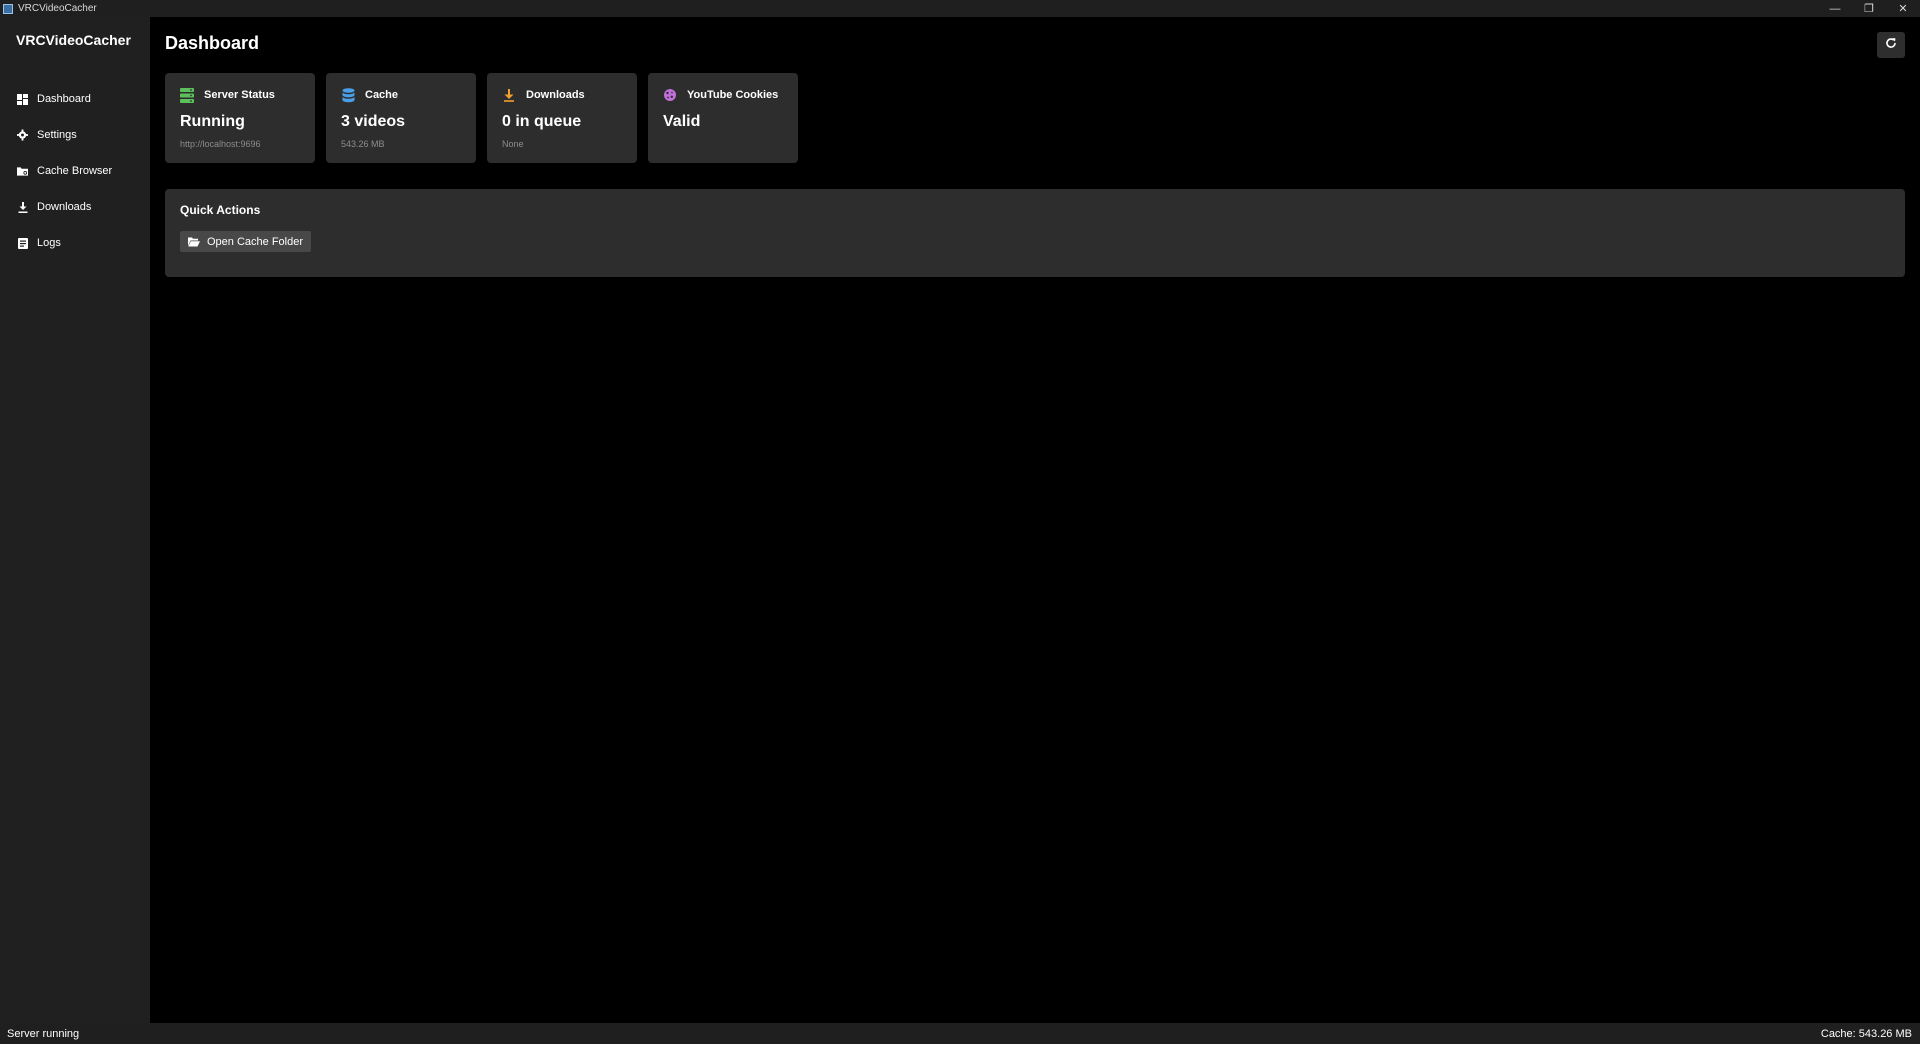 Image resolution: width=1920 pixels, height=1044 pixels. Describe the element at coordinates (220, 210) in the screenshot. I see `quick-actions-title: Quick Actions` at that location.